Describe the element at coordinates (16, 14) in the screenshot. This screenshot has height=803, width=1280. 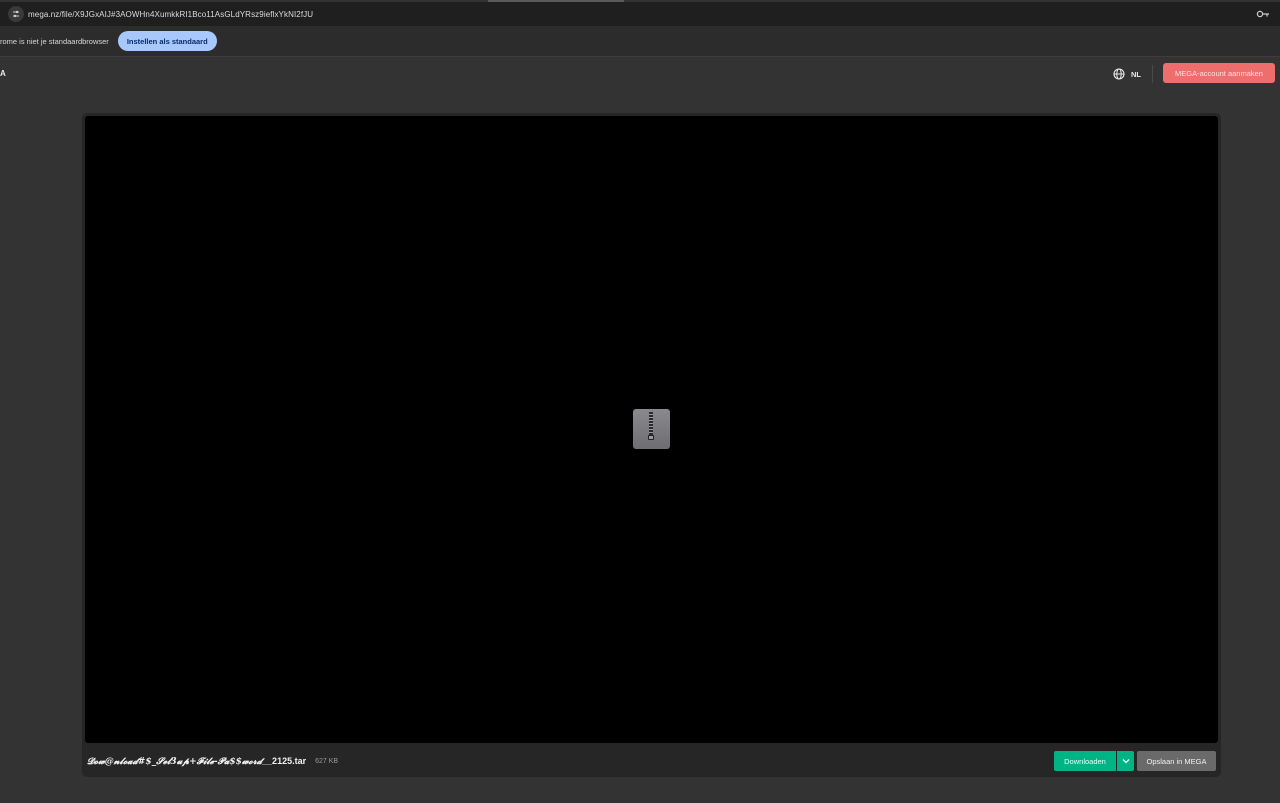
I see `site-info-icon` at that location.